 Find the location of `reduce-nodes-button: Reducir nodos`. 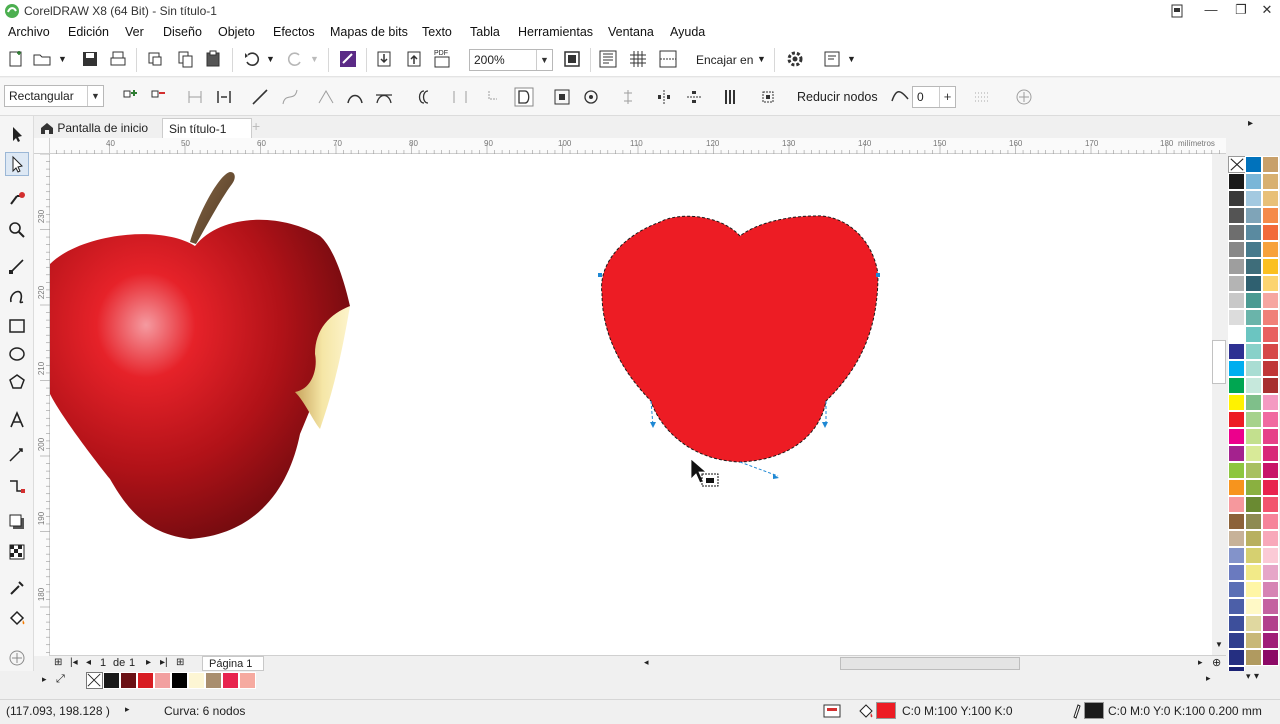

reduce-nodes-button: Reducir nodos is located at coordinates (837, 97).